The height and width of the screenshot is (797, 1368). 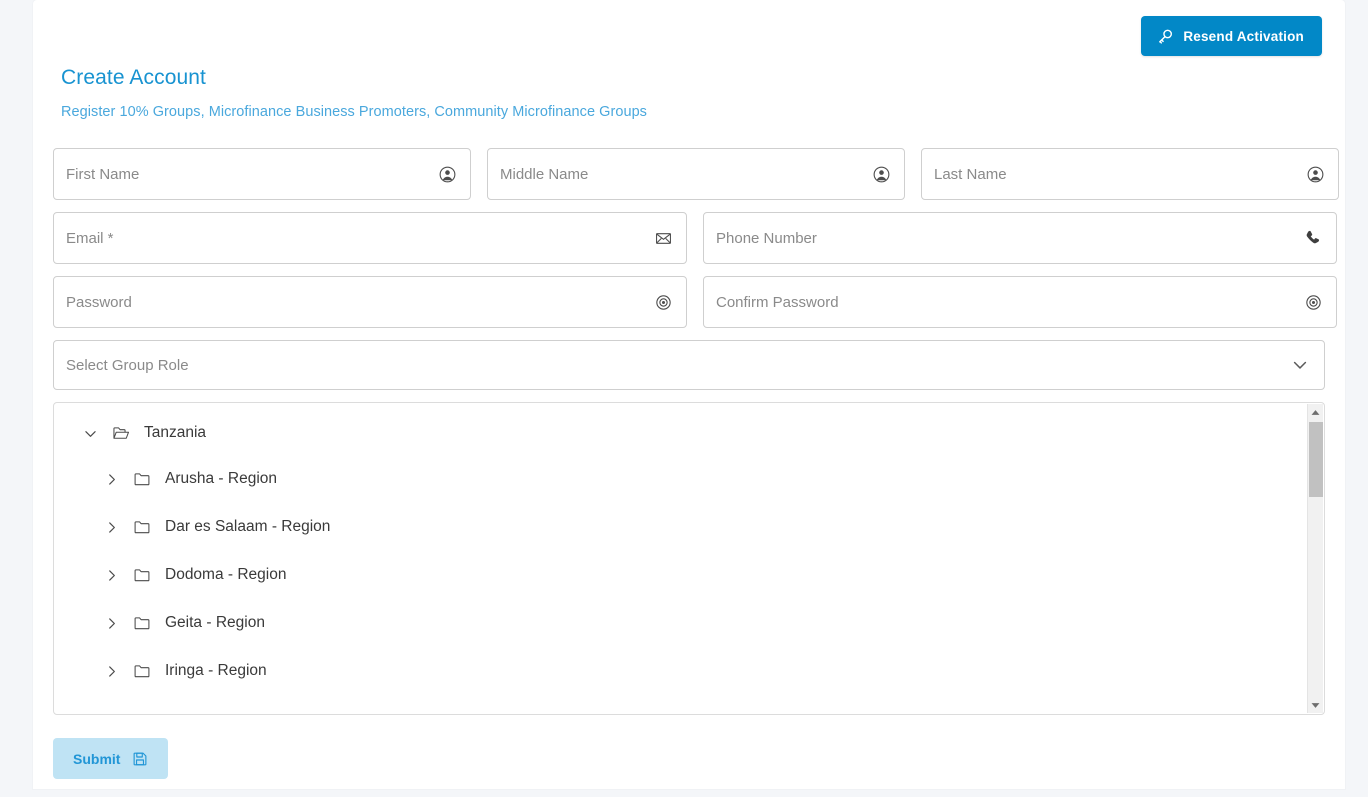 What do you see at coordinates (215, 622) in the screenshot?
I see `tree-node-label: Geita - Region` at bounding box center [215, 622].